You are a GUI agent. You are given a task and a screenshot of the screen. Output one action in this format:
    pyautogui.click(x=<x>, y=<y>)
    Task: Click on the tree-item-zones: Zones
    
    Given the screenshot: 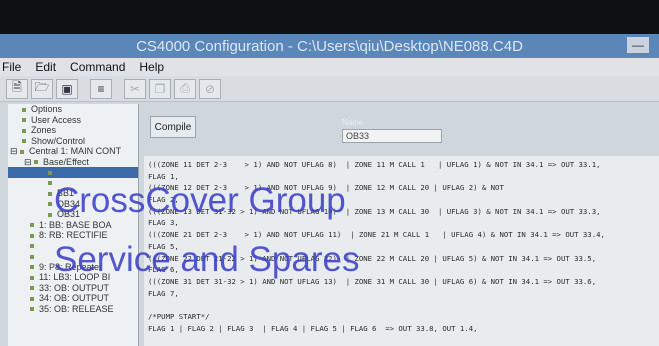 What is the action you would take?
    pyautogui.click(x=73, y=130)
    